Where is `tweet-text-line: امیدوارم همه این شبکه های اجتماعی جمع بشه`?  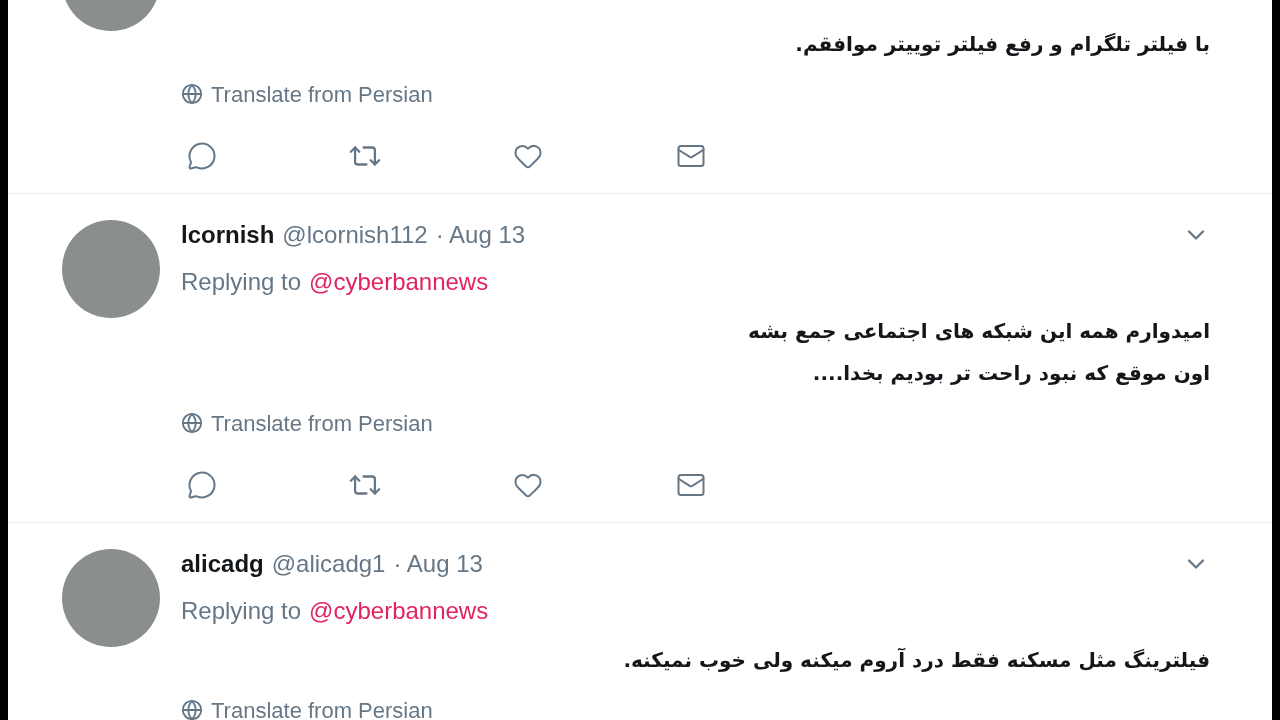
tweet-text-line: امیدوارم همه این شبکه های اجتماعی جمع بشه is located at coordinates (979, 331).